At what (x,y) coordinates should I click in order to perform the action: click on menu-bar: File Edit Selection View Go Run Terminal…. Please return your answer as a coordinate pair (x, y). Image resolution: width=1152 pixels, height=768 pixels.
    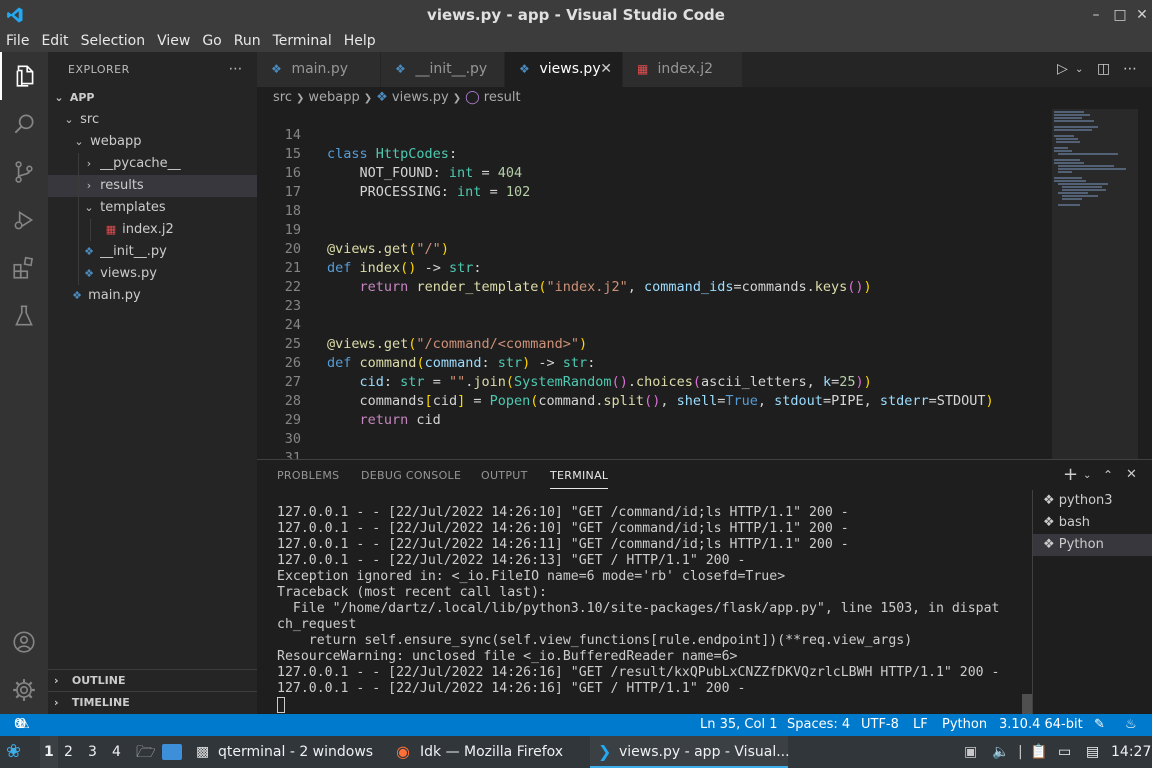
    Looking at the image, I should click on (576, 41).